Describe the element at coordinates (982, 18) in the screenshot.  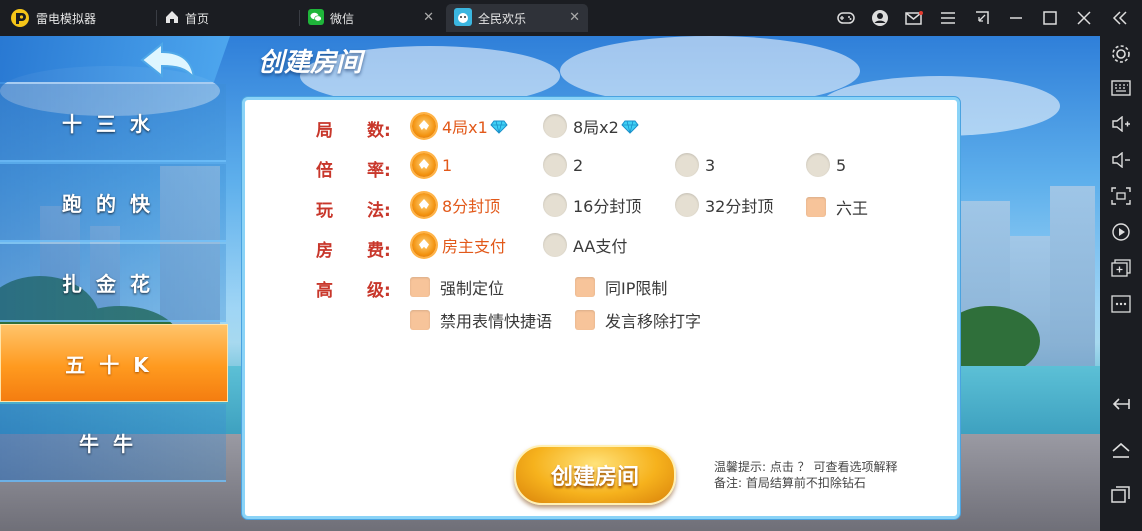
I see `resize-icon` at that location.